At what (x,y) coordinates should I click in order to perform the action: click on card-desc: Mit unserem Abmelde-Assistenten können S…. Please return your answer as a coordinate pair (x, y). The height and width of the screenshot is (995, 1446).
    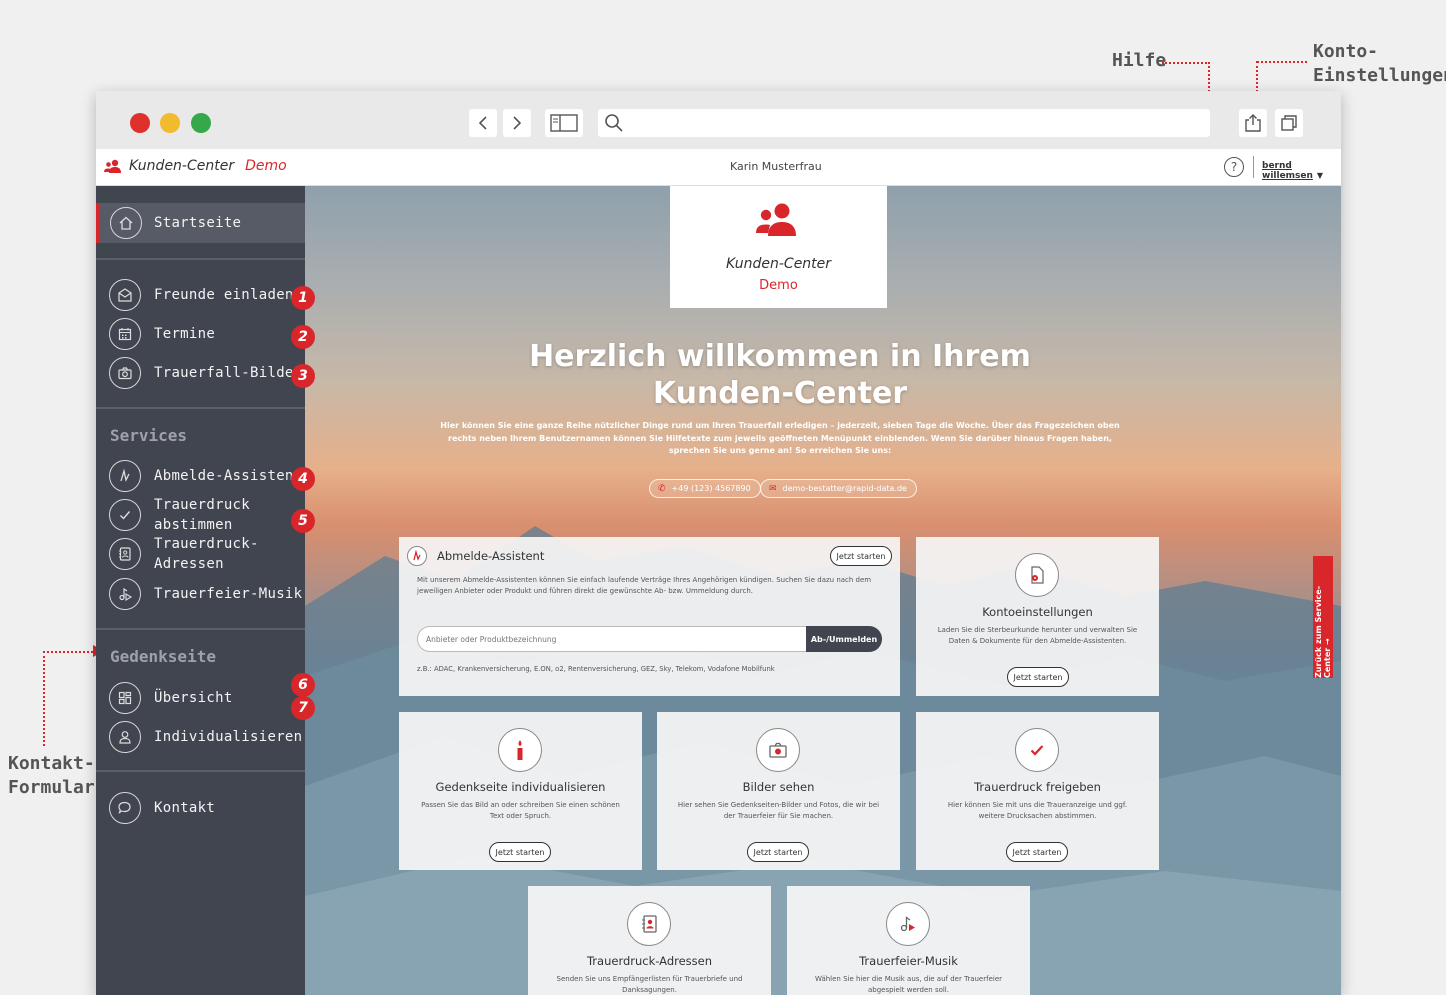
    Looking at the image, I should click on (644, 585).